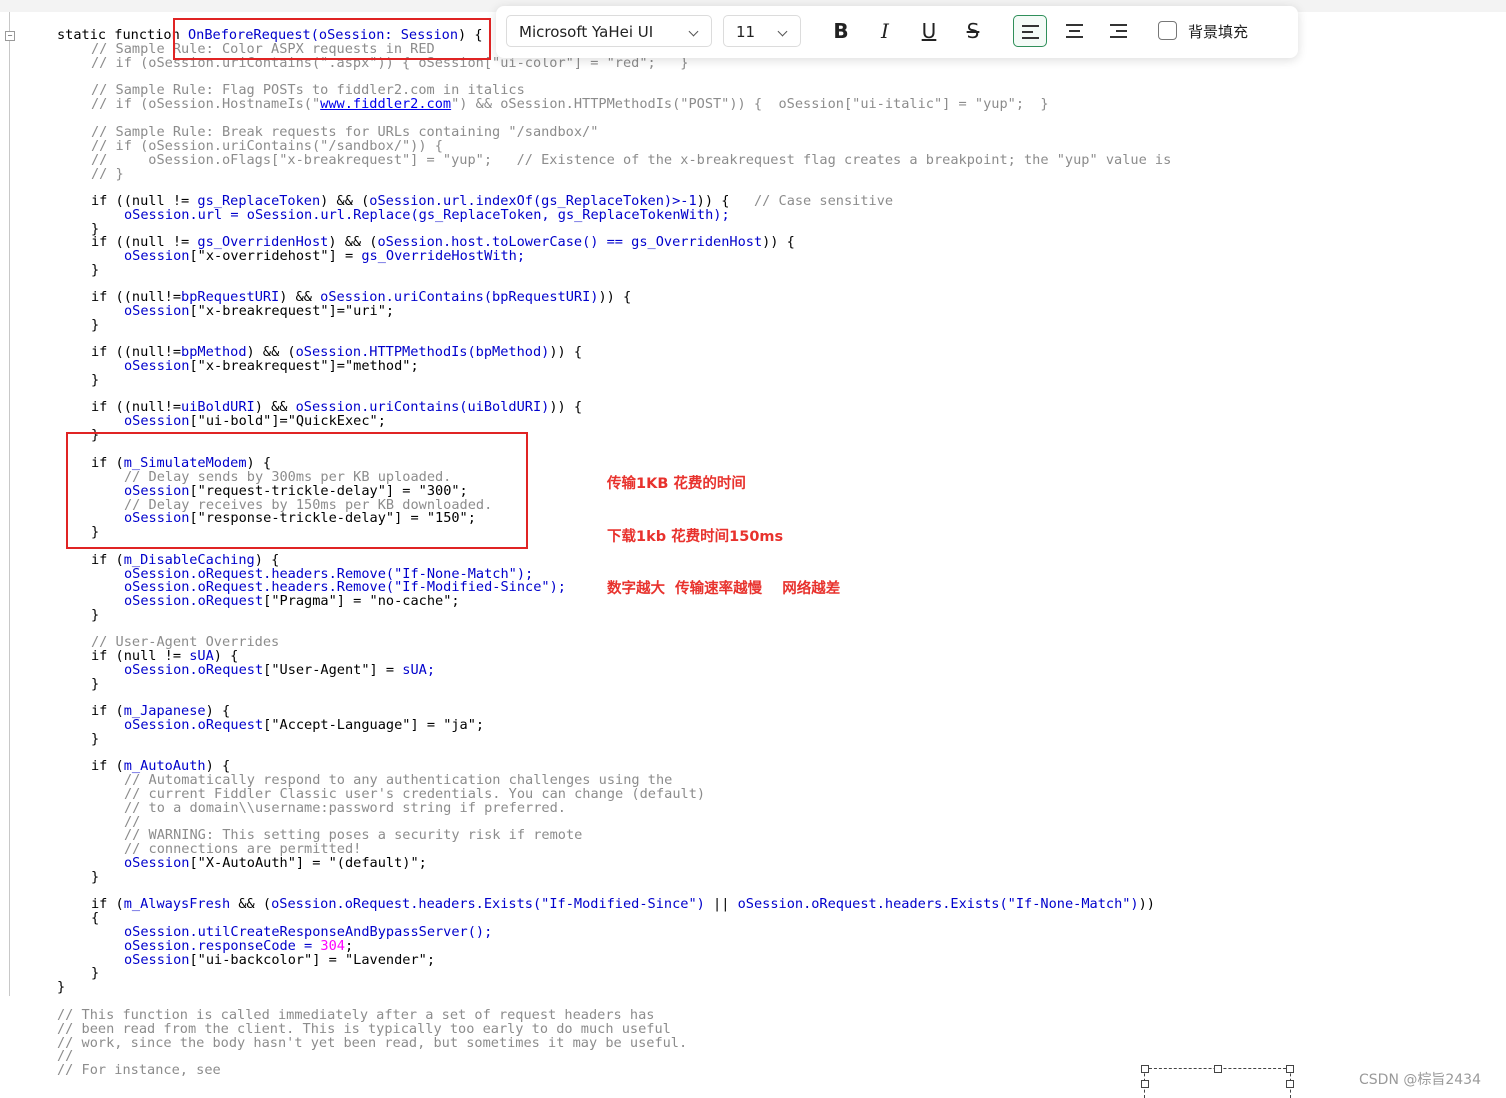  What do you see at coordinates (161, 711) in the screenshot?
I see `code-line: if (m_Japanese) {` at bounding box center [161, 711].